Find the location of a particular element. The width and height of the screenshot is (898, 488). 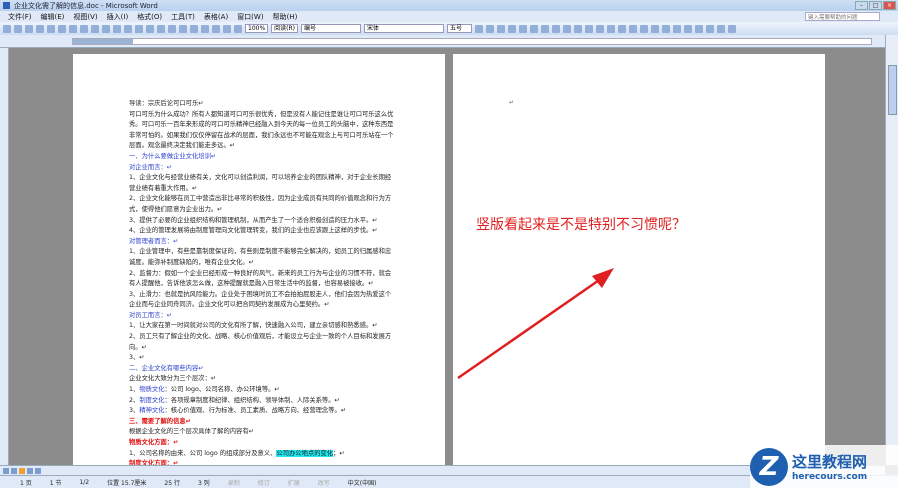

reading-view-icon is located at coordinates (38, 470).